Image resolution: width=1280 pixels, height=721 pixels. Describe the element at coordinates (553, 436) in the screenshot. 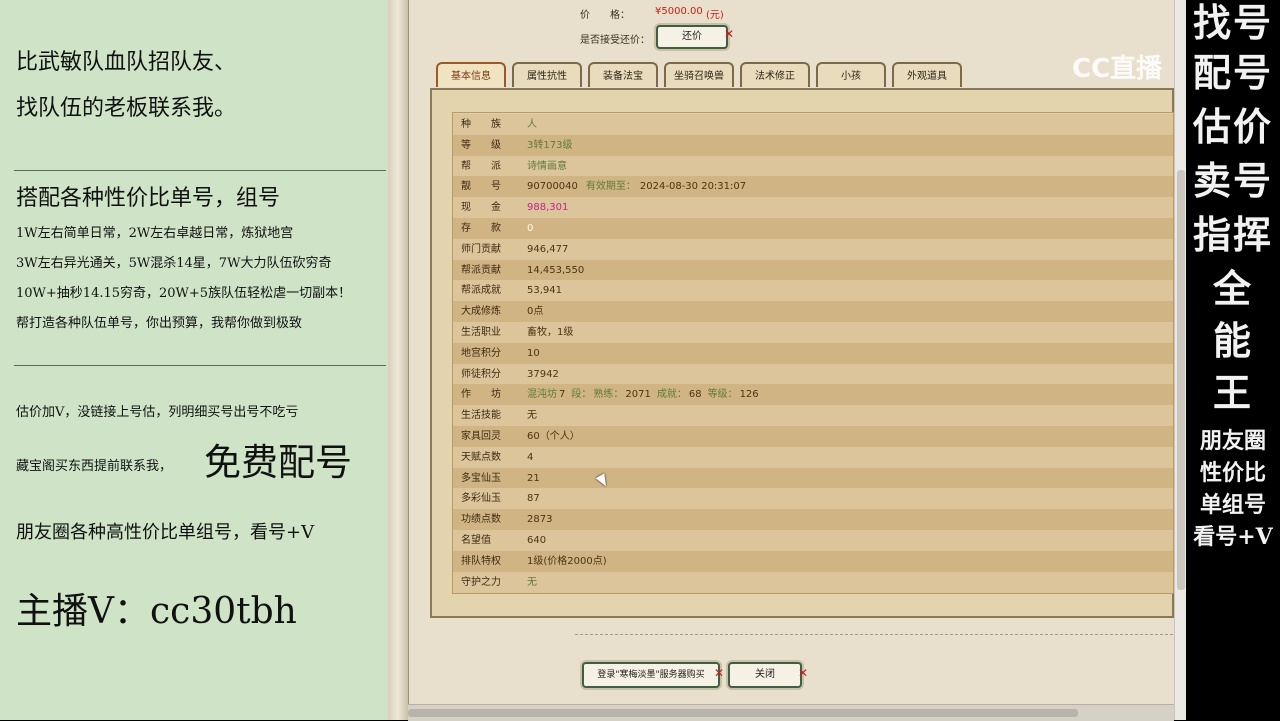

I see `info-row-value: 60（个人）` at that location.